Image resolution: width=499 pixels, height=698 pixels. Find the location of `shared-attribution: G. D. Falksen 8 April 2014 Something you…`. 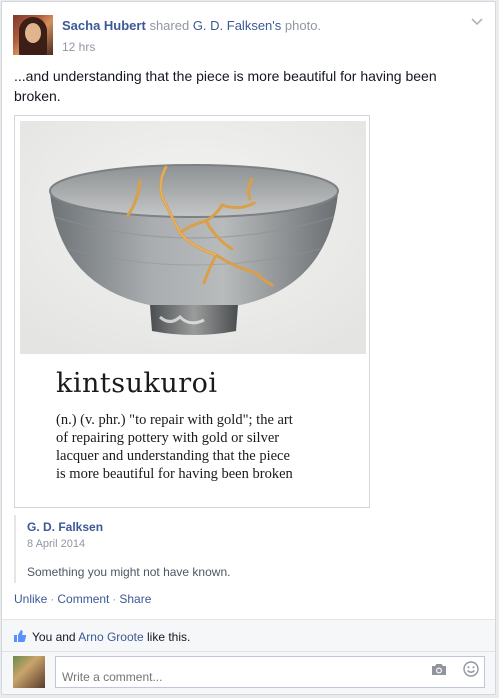

shared-attribution: G. D. Falksen 8 April 2014 Something you… is located at coordinates (250, 549).